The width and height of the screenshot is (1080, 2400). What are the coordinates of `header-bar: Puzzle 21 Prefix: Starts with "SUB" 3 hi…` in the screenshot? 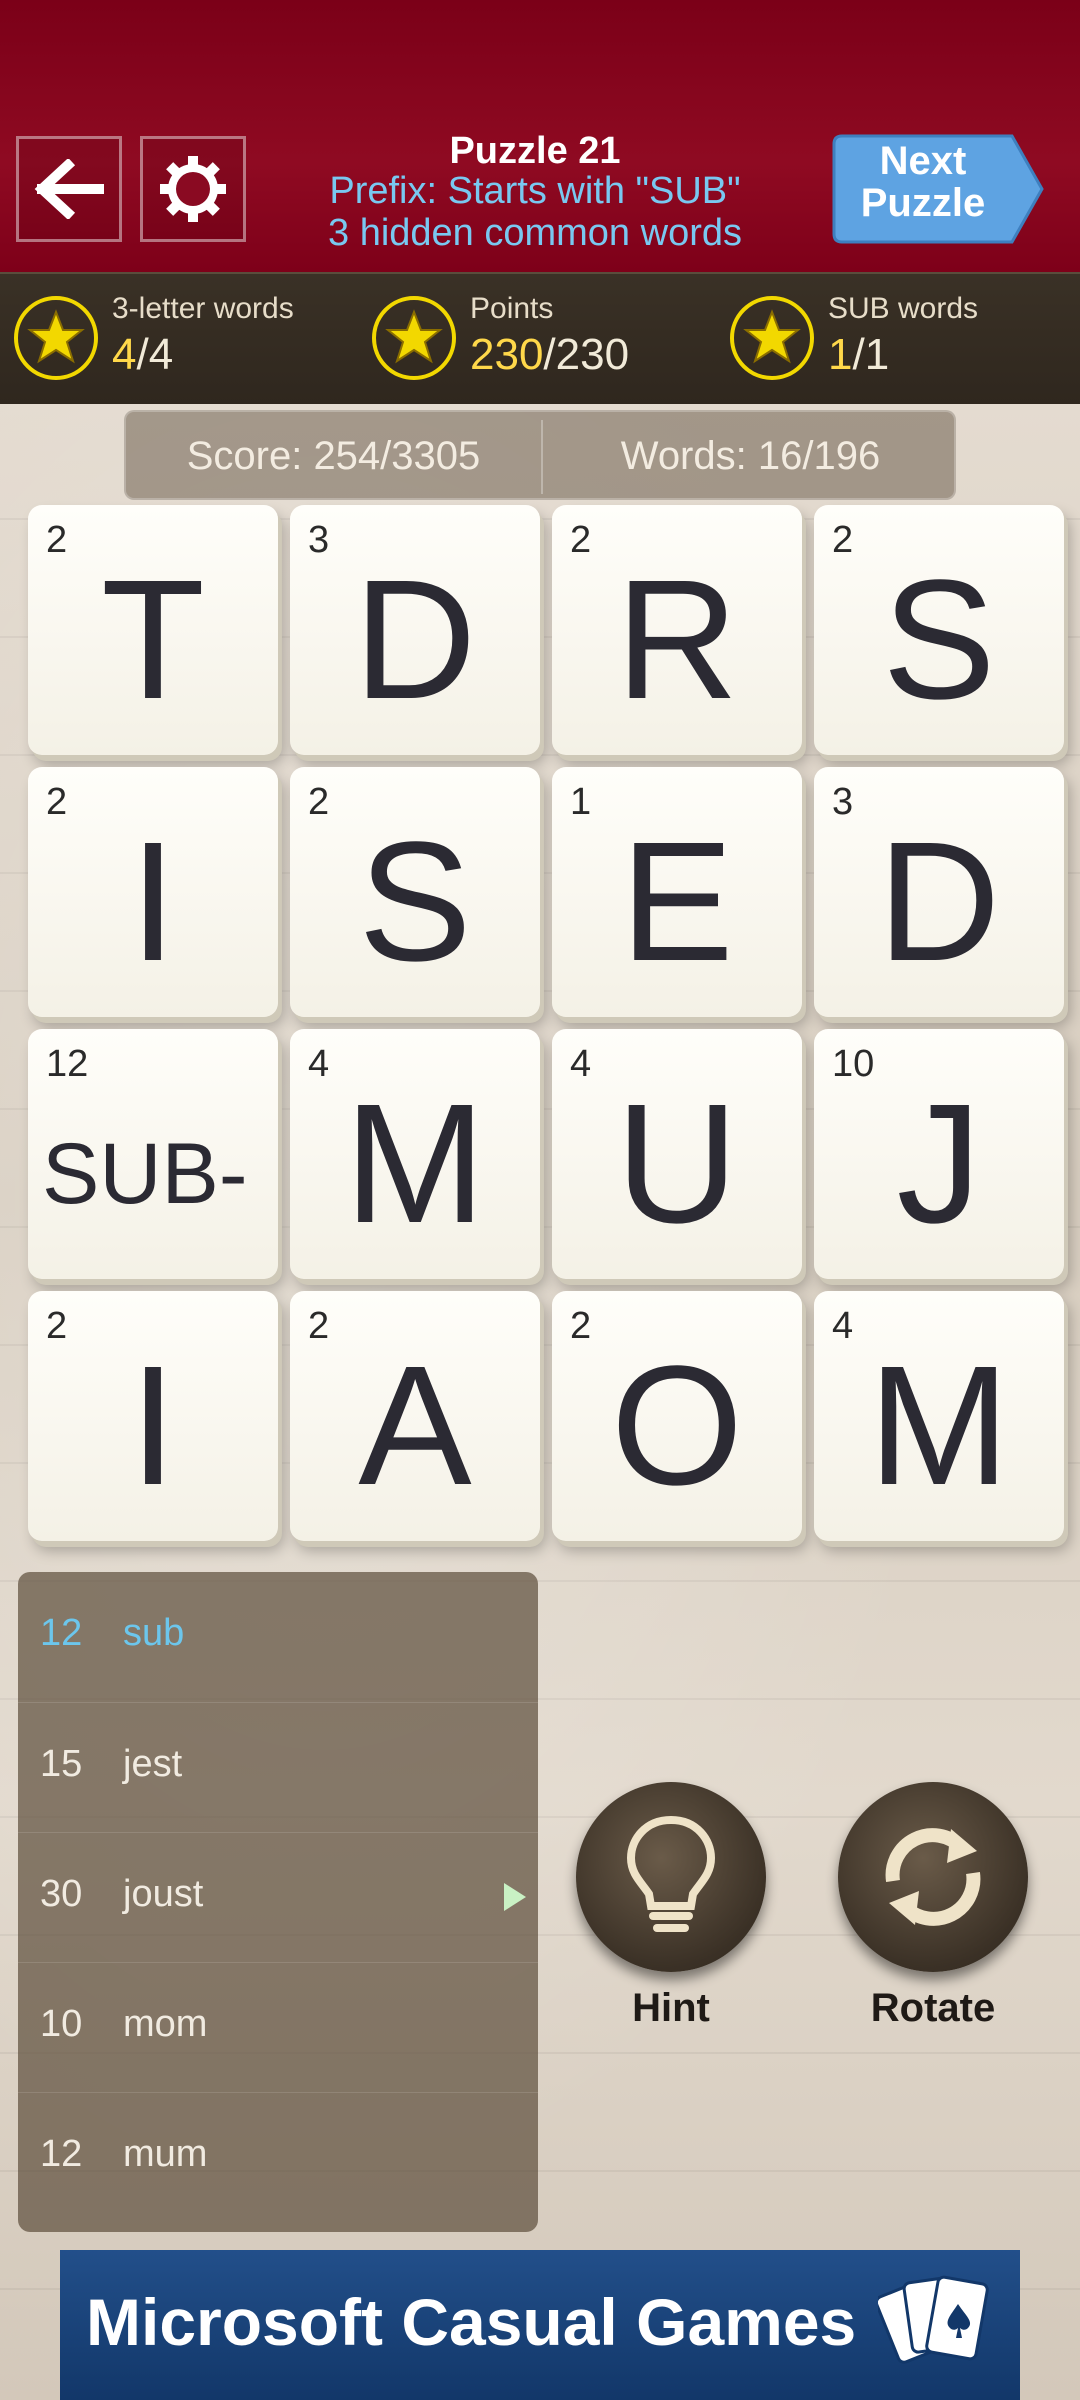 It's located at (540, 136).